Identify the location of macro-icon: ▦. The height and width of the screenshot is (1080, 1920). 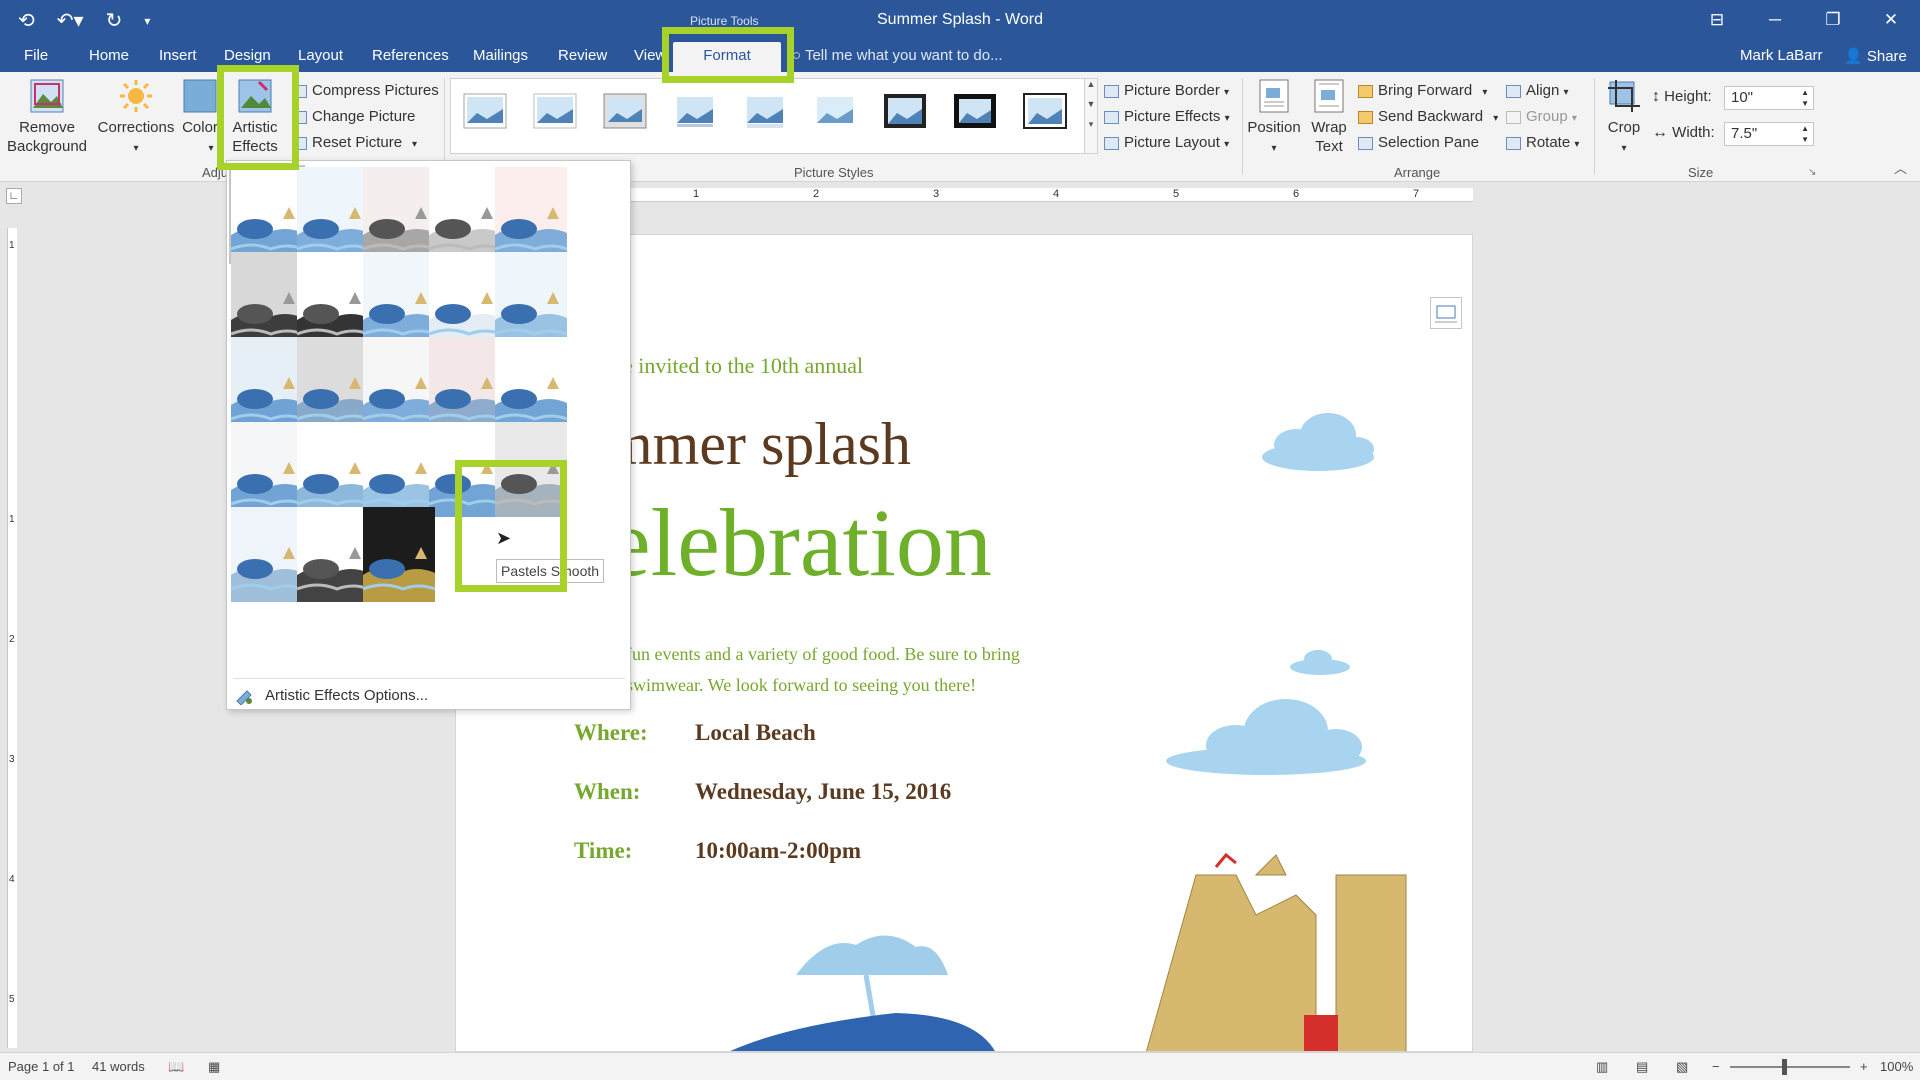
(214, 1067).